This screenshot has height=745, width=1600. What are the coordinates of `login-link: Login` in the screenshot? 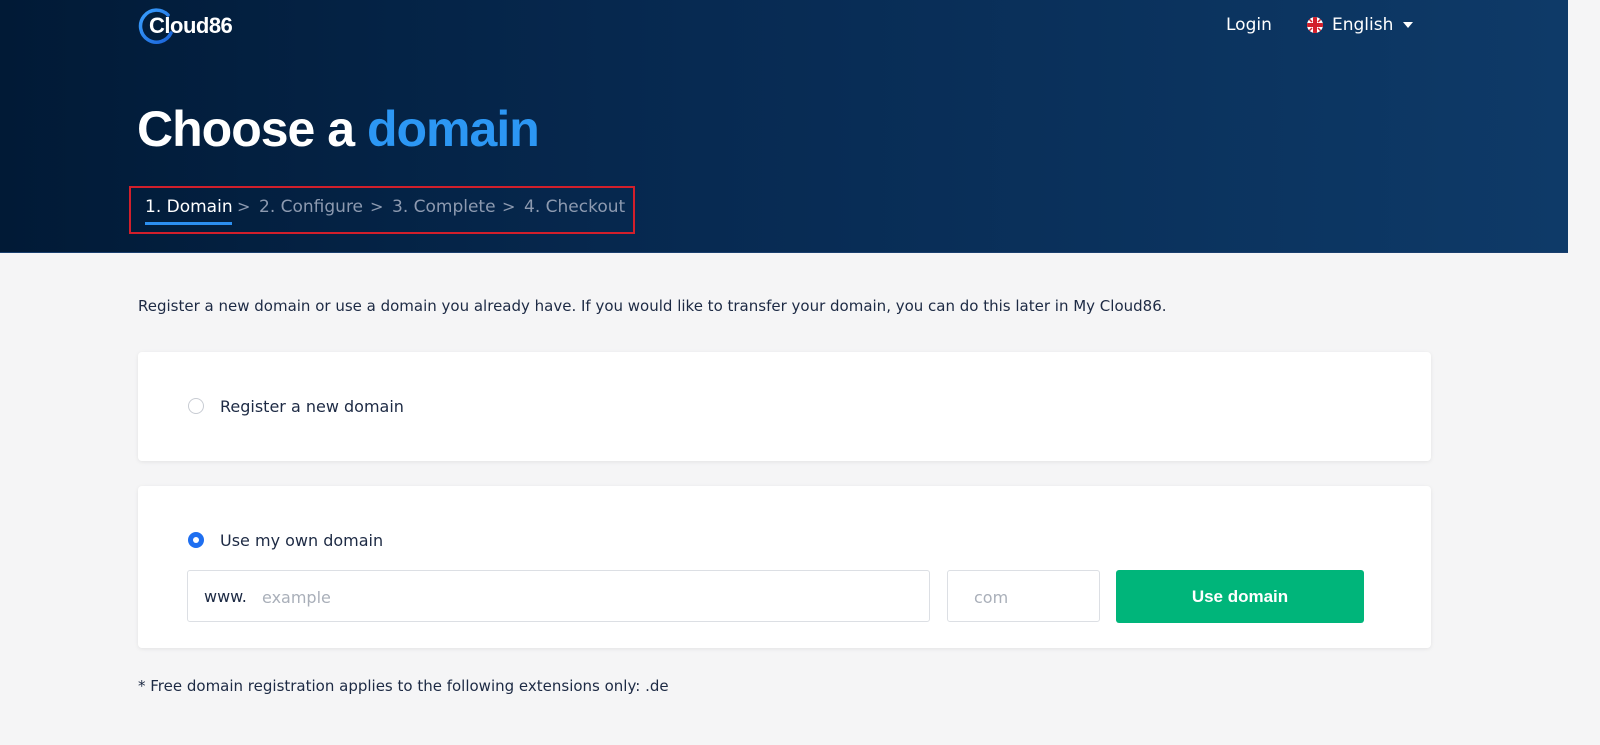 It's located at (1249, 25).